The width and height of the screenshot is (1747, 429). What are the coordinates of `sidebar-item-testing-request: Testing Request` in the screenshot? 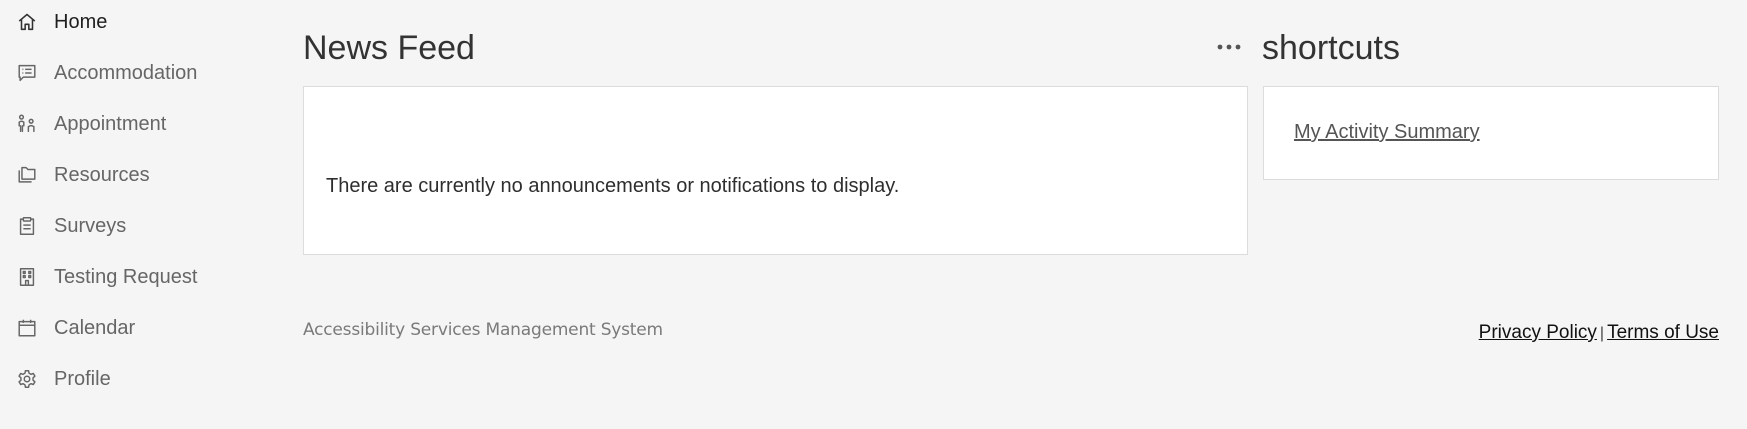 It's located at (106, 277).